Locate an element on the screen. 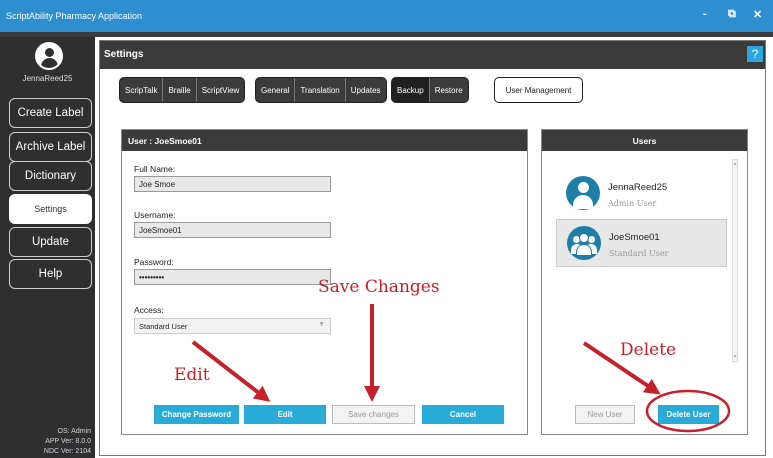 This screenshot has width=773, height=458. window-title: ScriptAbility Pharmacy Application is located at coordinates (74, 16).